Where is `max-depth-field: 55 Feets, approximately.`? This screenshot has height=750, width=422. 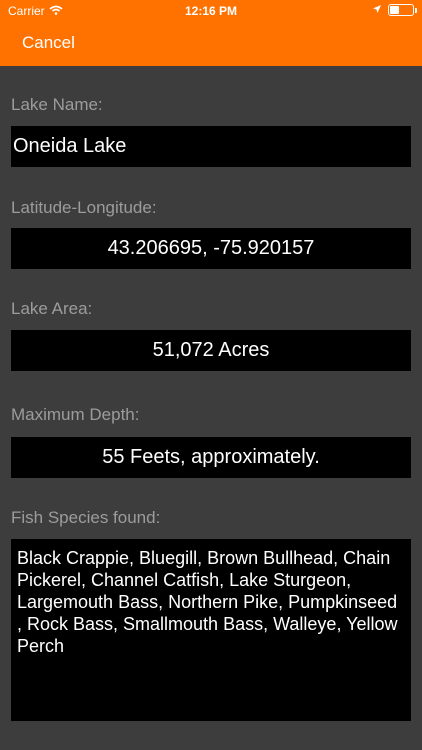
max-depth-field: 55 Feets, approximately. is located at coordinates (211, 457).